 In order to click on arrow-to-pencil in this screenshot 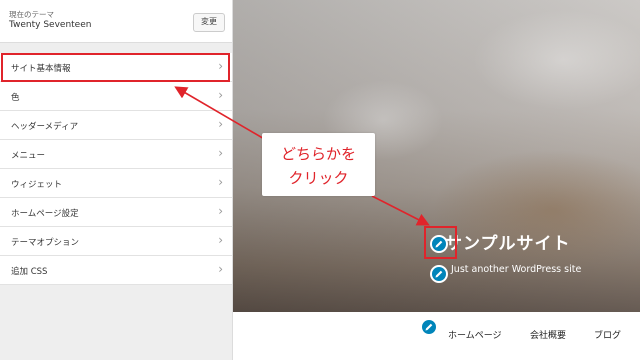, I will do `click(400, 210)`.